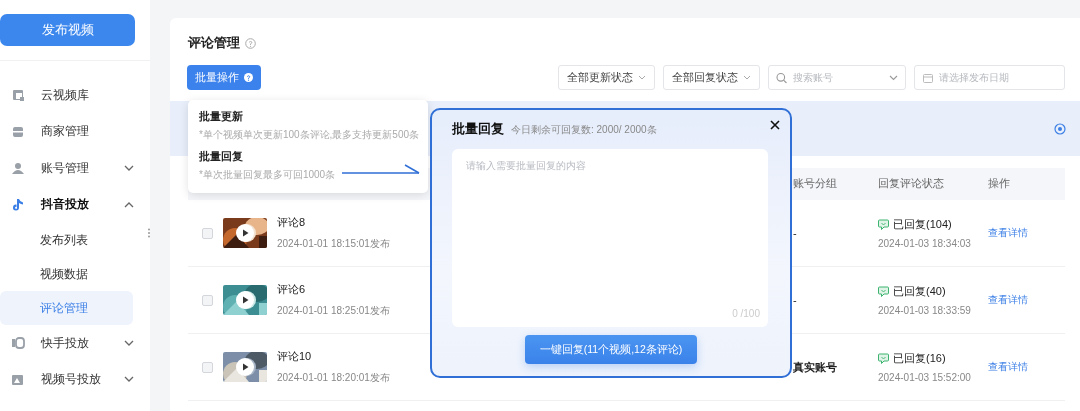  What do you see at coordinates (18, 168) in the screenshot?
I see `user-icon` at bounding box center [18, 168].